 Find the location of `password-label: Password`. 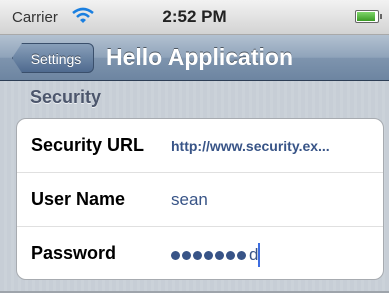

password-label: Password is located at coordinates (74, 253).